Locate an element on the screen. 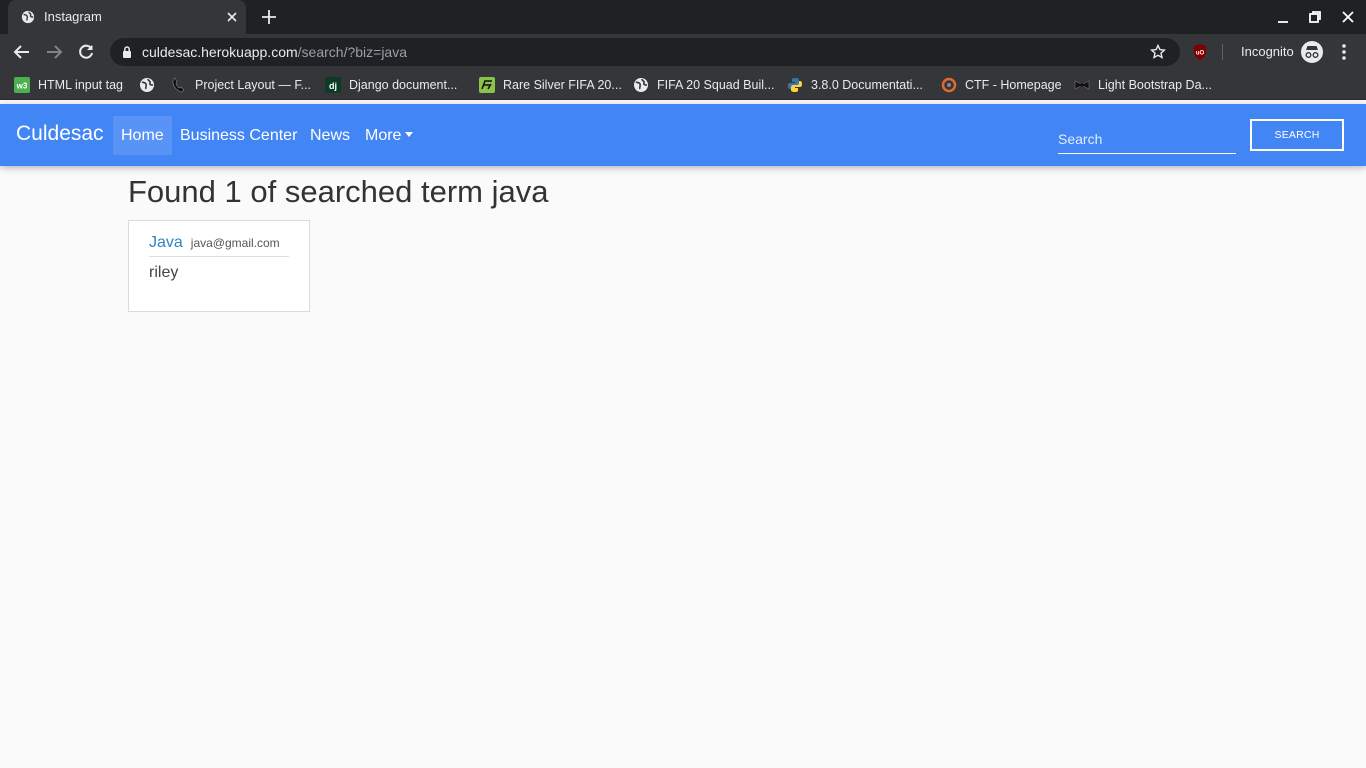  svg-text: uO is located at coordinates (1200, 54).